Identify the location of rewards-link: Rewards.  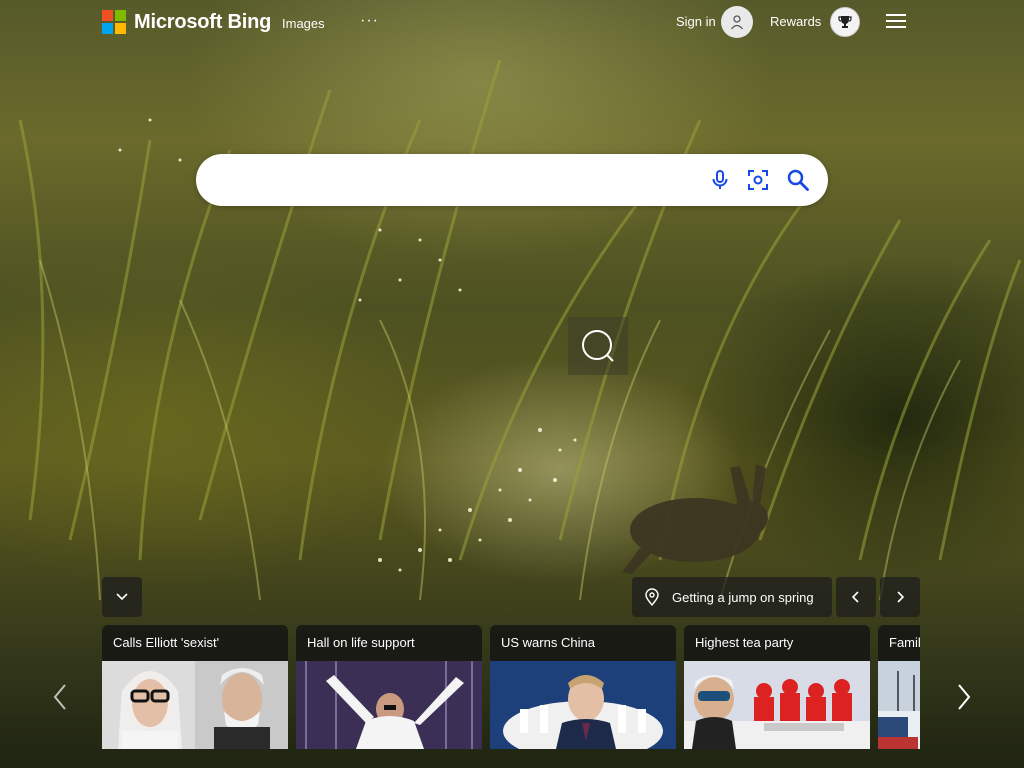
(795, 21).